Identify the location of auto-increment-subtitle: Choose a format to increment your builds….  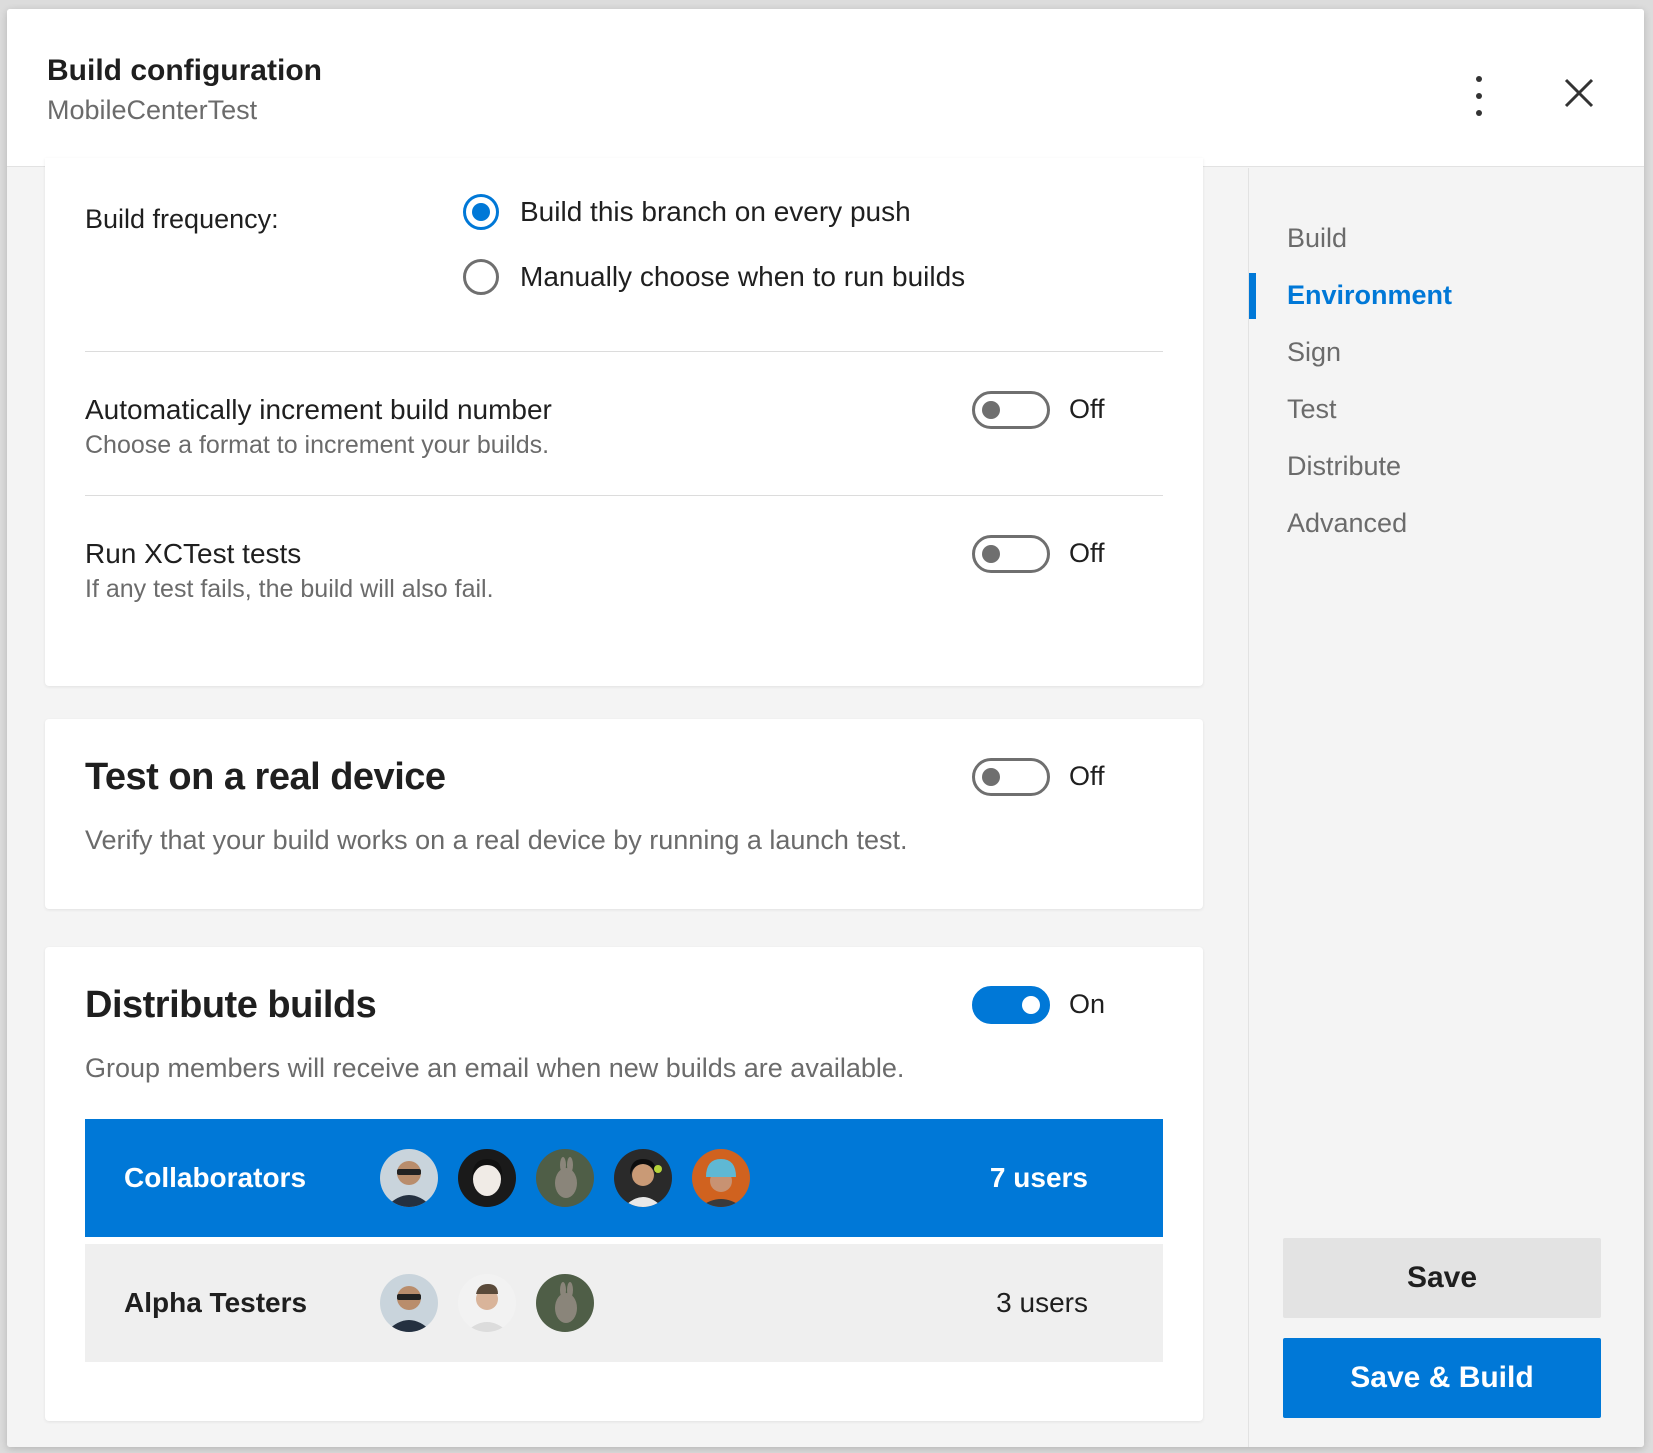
(317, 445).